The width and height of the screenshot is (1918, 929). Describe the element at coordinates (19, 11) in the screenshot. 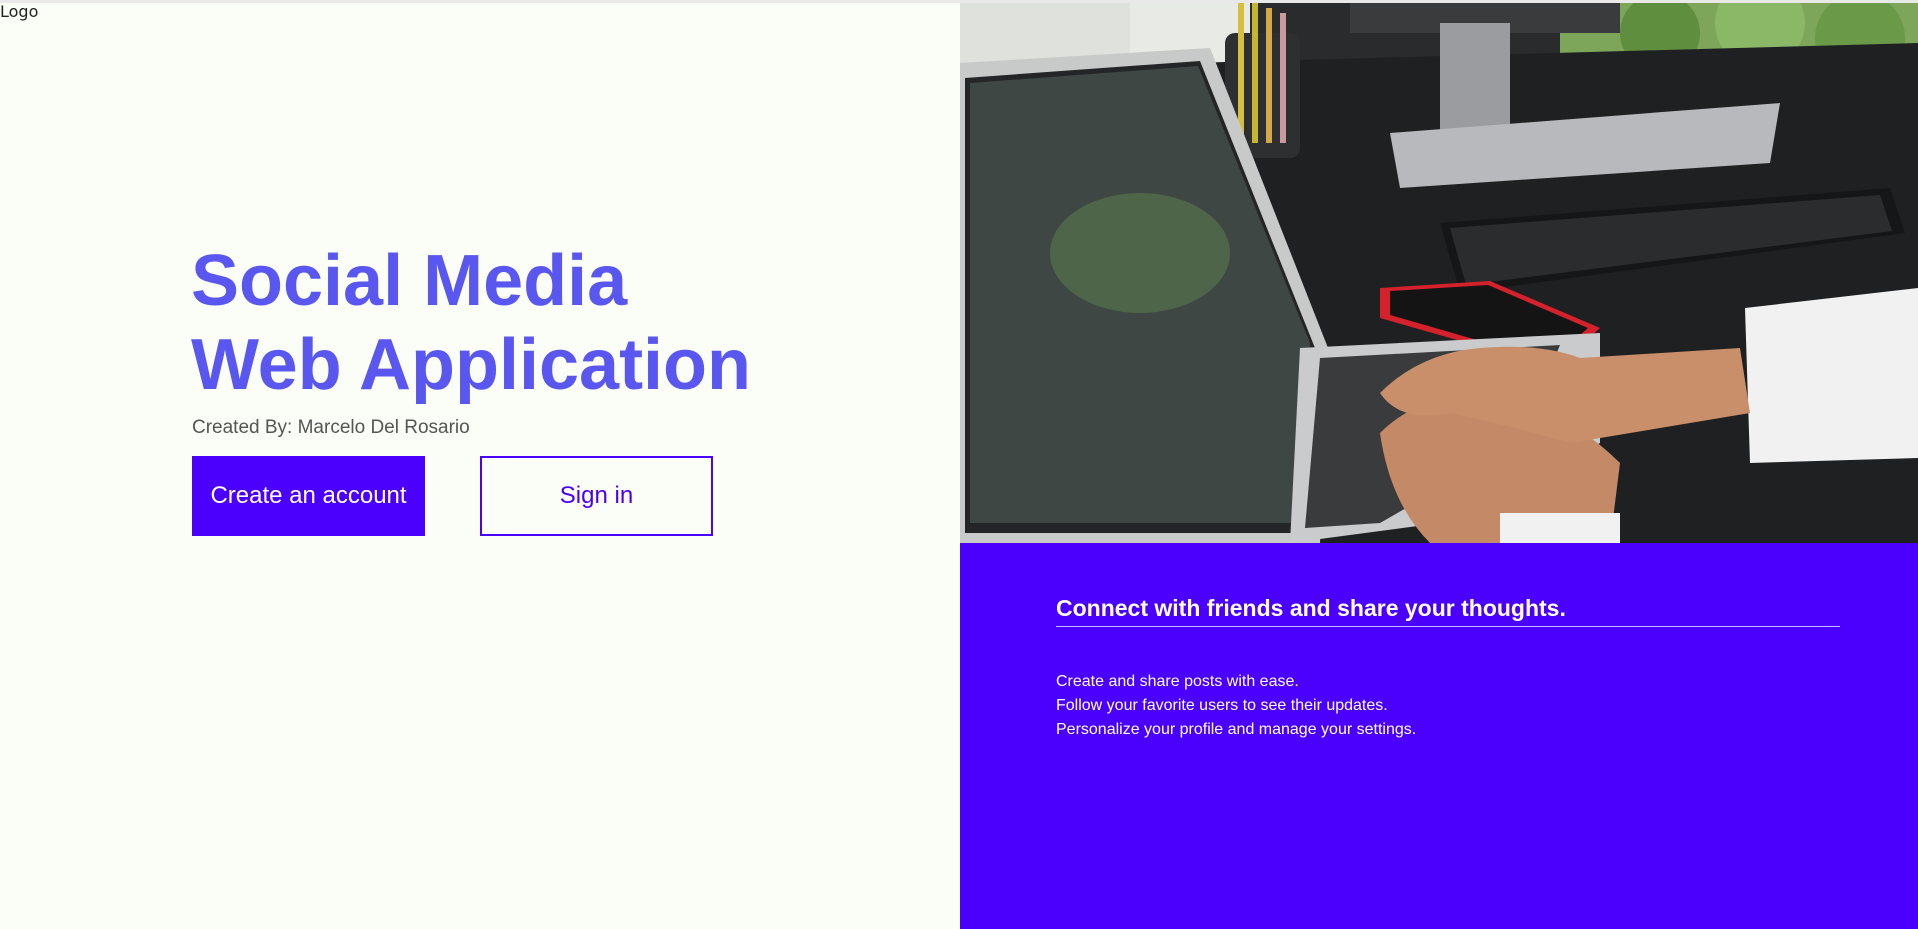

I see `logo: Logo` at that location.